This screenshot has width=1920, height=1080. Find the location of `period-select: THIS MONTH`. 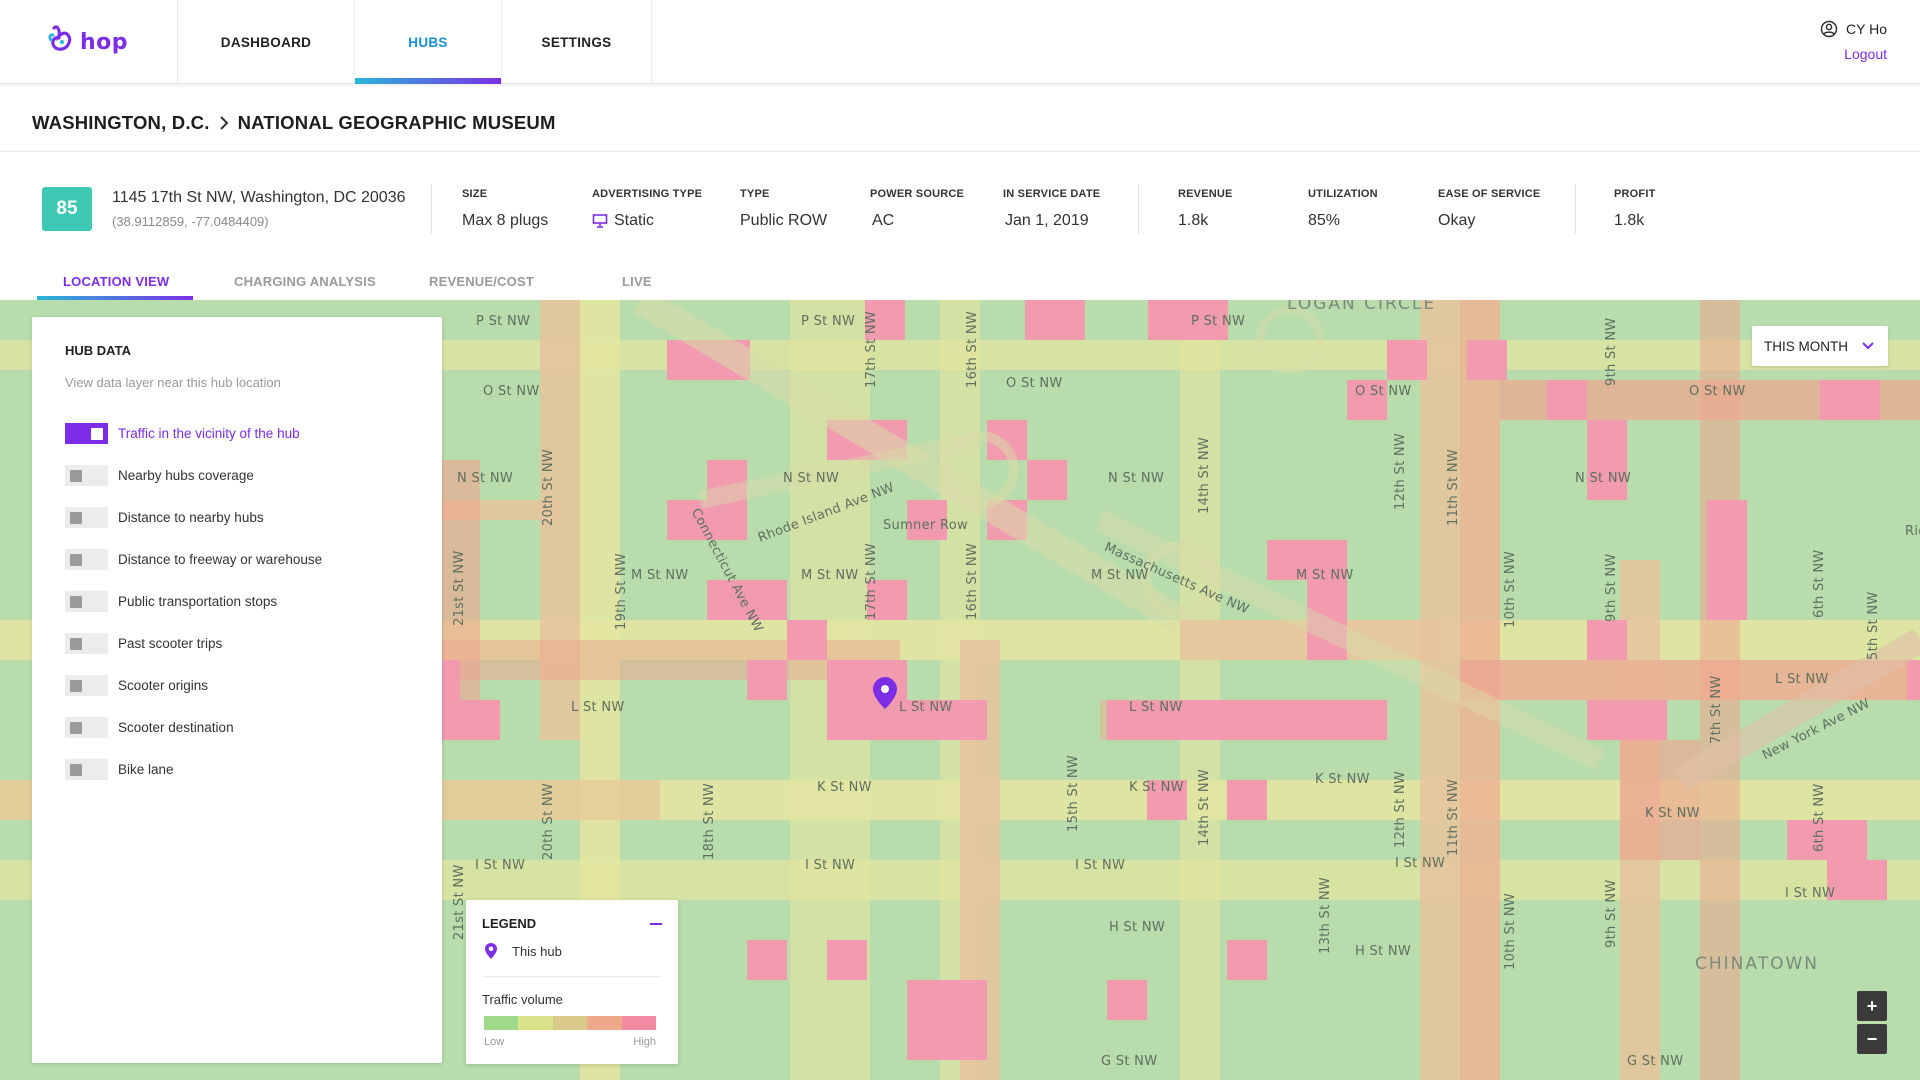

period-select: THIS MONTH is located at coordinates (1820, 346).